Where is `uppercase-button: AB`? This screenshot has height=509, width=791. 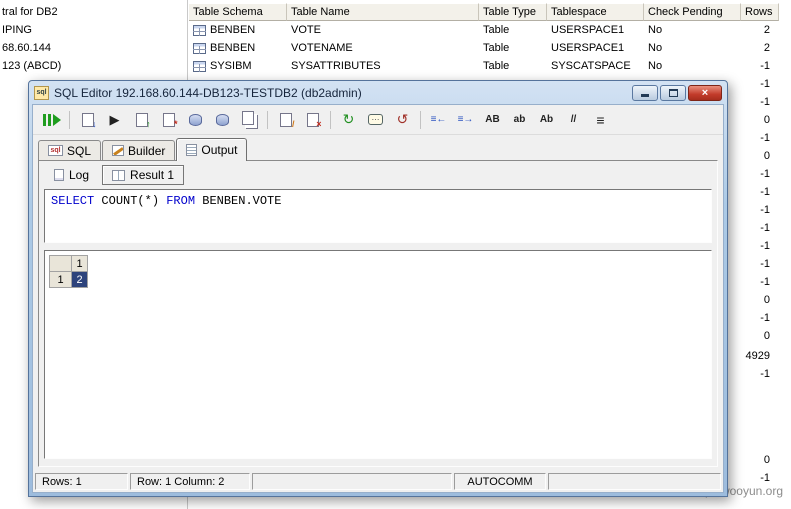 uppercase-button: AB is located at coordinates (492, 120).